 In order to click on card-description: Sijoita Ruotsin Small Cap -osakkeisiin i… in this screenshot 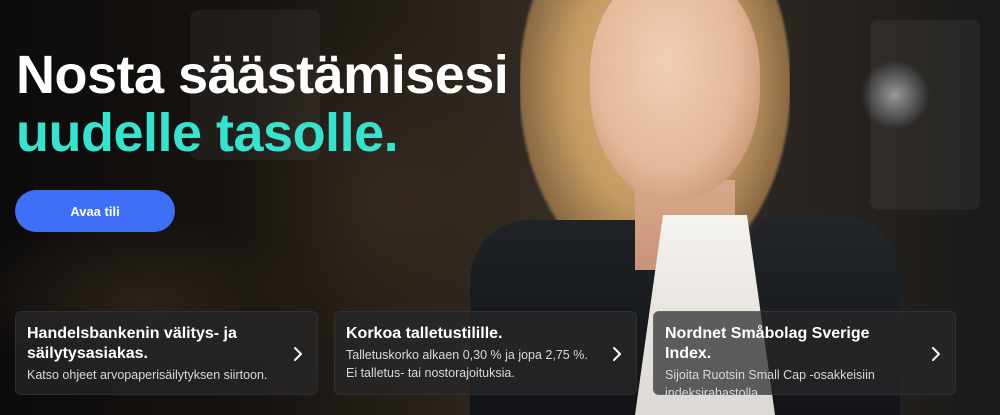, I will do `click(770, 384)`.